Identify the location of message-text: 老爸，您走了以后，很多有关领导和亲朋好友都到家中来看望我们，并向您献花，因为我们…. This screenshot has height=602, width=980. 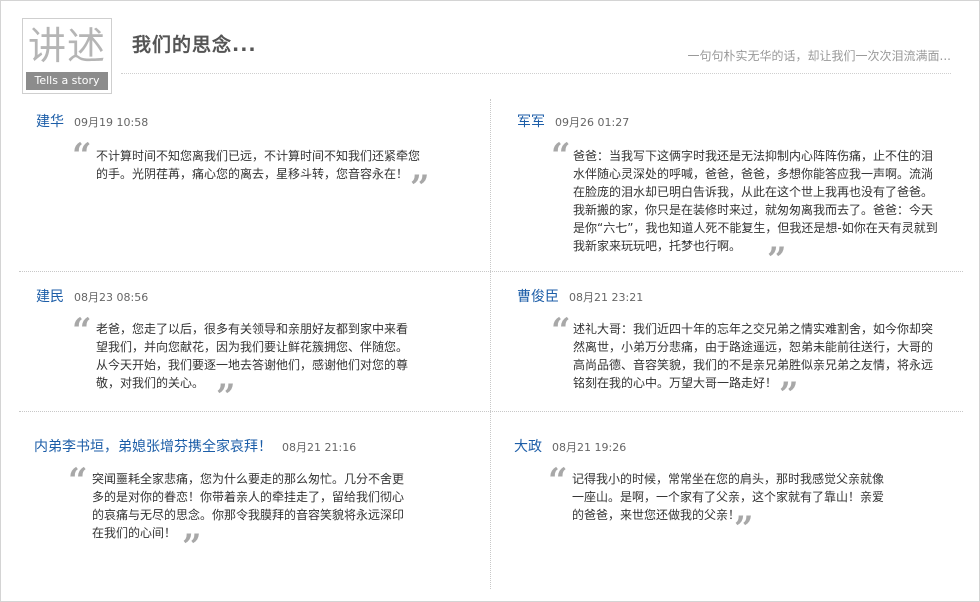
(252, 356).